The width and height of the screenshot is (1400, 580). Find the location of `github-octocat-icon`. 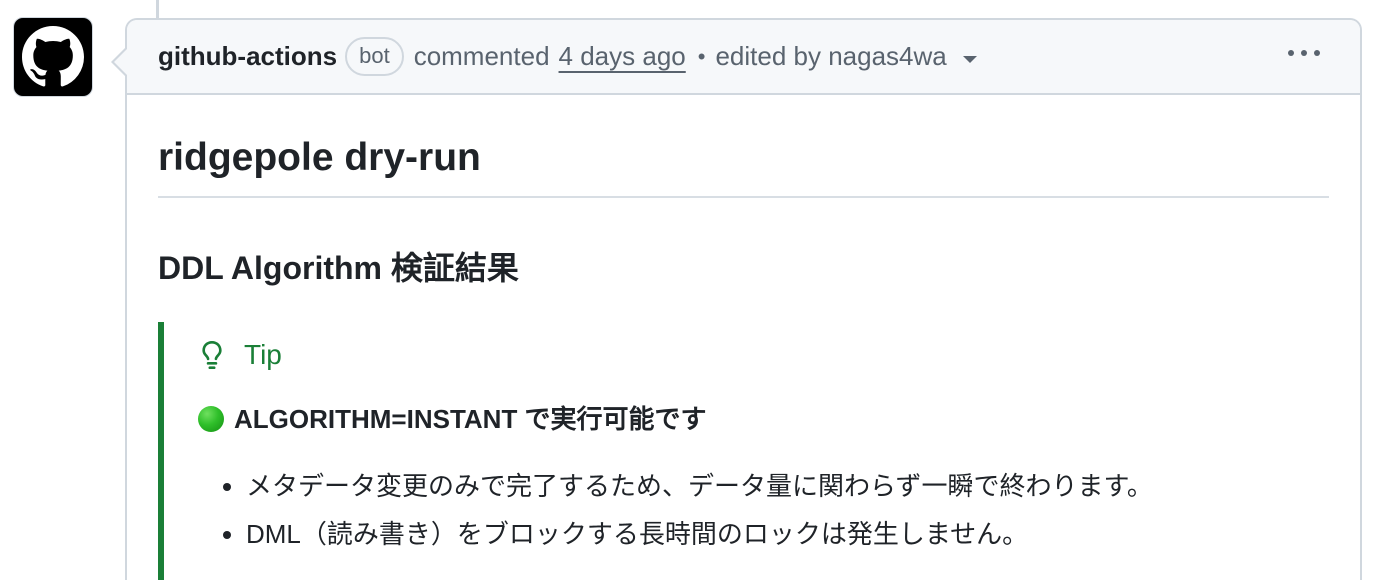

github-octocat-icon is located at coordinates (53, 56).